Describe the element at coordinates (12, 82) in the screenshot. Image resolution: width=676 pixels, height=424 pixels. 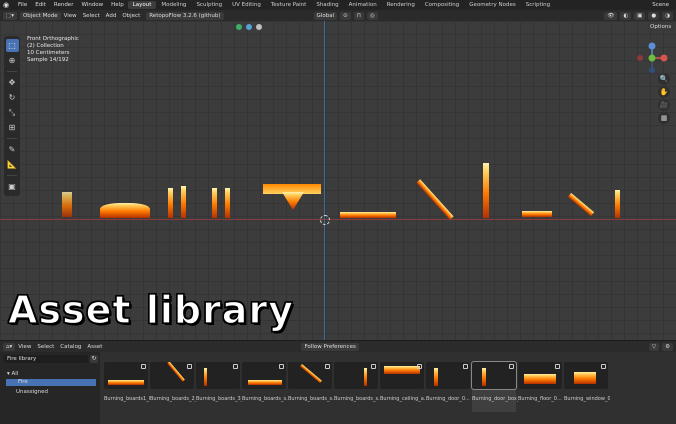
I see `move-icon: ✥` at that location.